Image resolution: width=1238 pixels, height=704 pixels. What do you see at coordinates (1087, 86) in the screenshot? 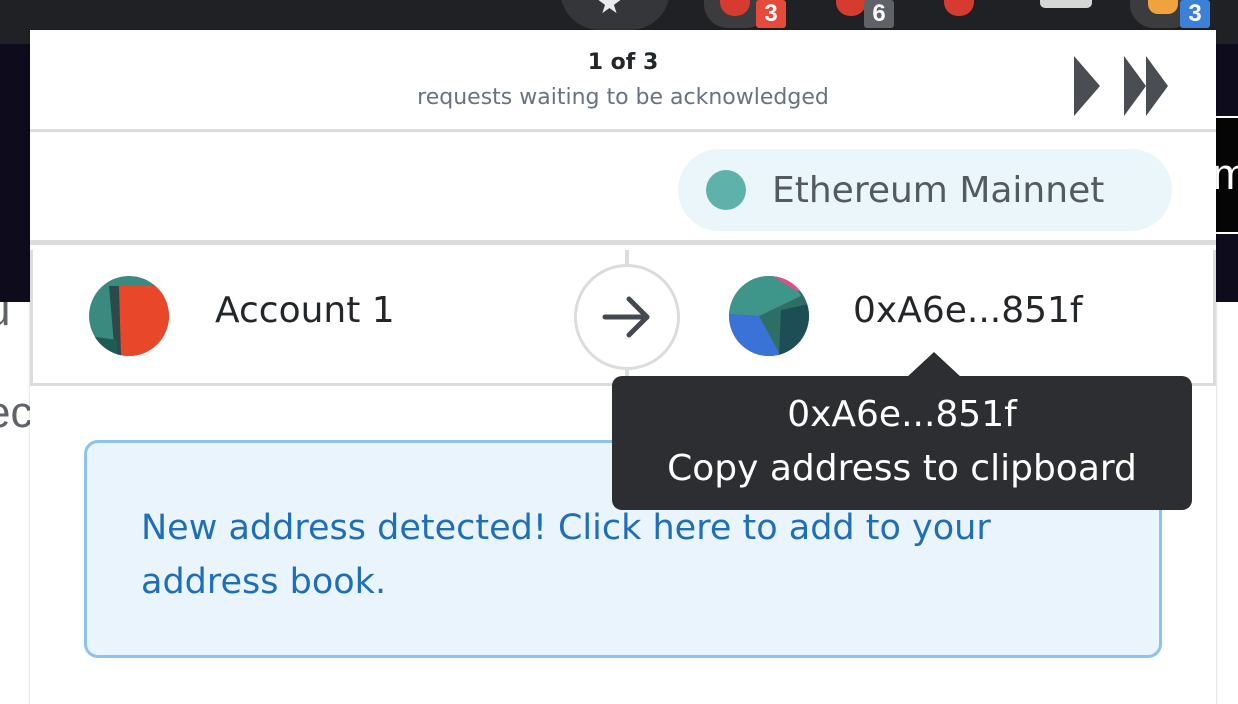
I see `next-request-icon` at bounding box center [1087, 86].